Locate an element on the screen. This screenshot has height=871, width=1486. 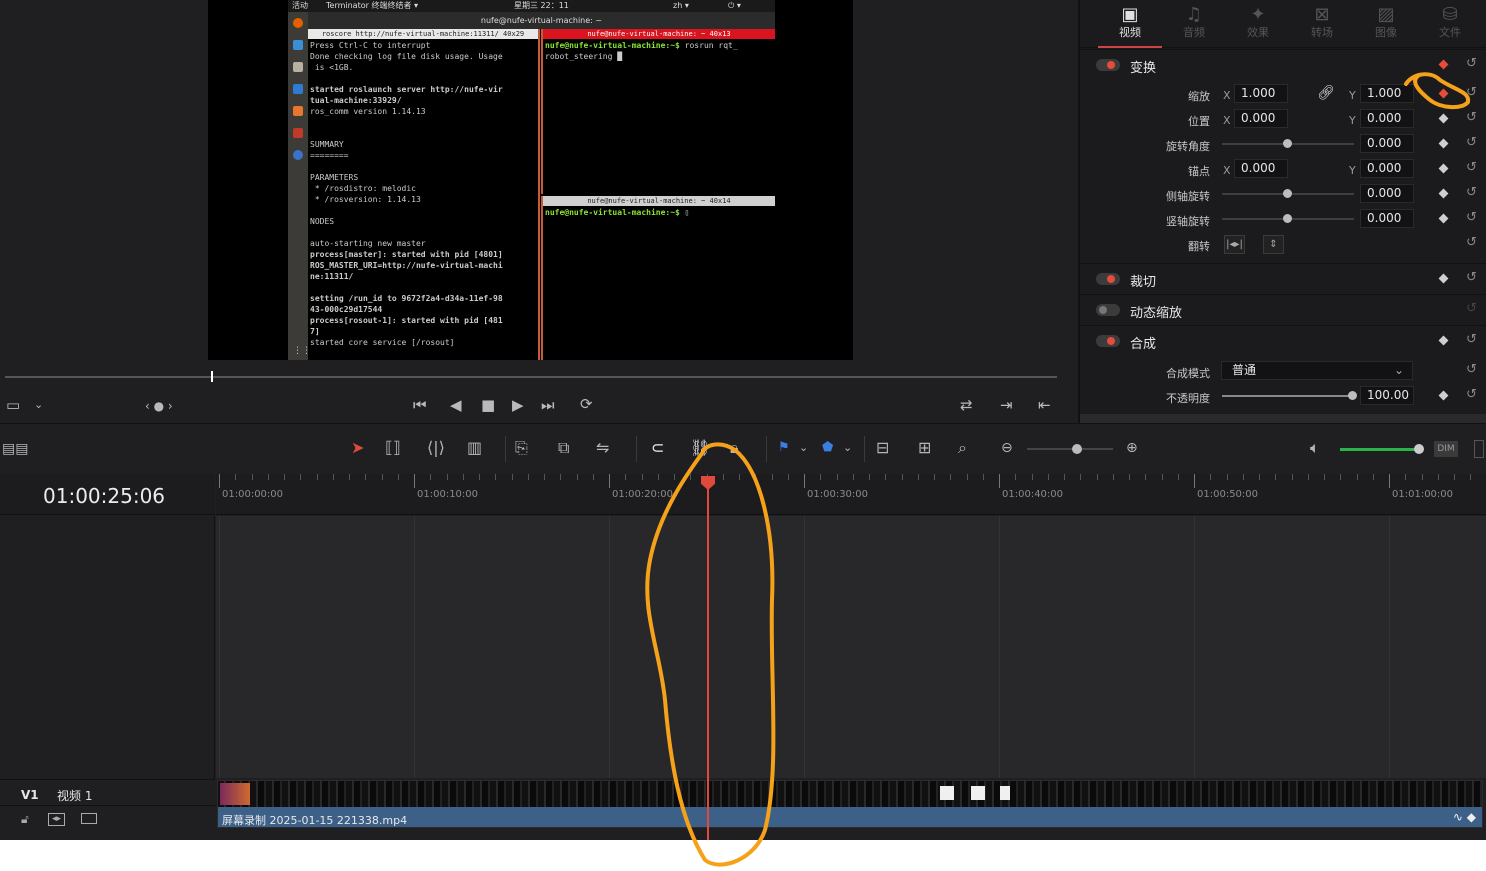
yaw-field: 0.000 is located at coordinates (1387, 218).